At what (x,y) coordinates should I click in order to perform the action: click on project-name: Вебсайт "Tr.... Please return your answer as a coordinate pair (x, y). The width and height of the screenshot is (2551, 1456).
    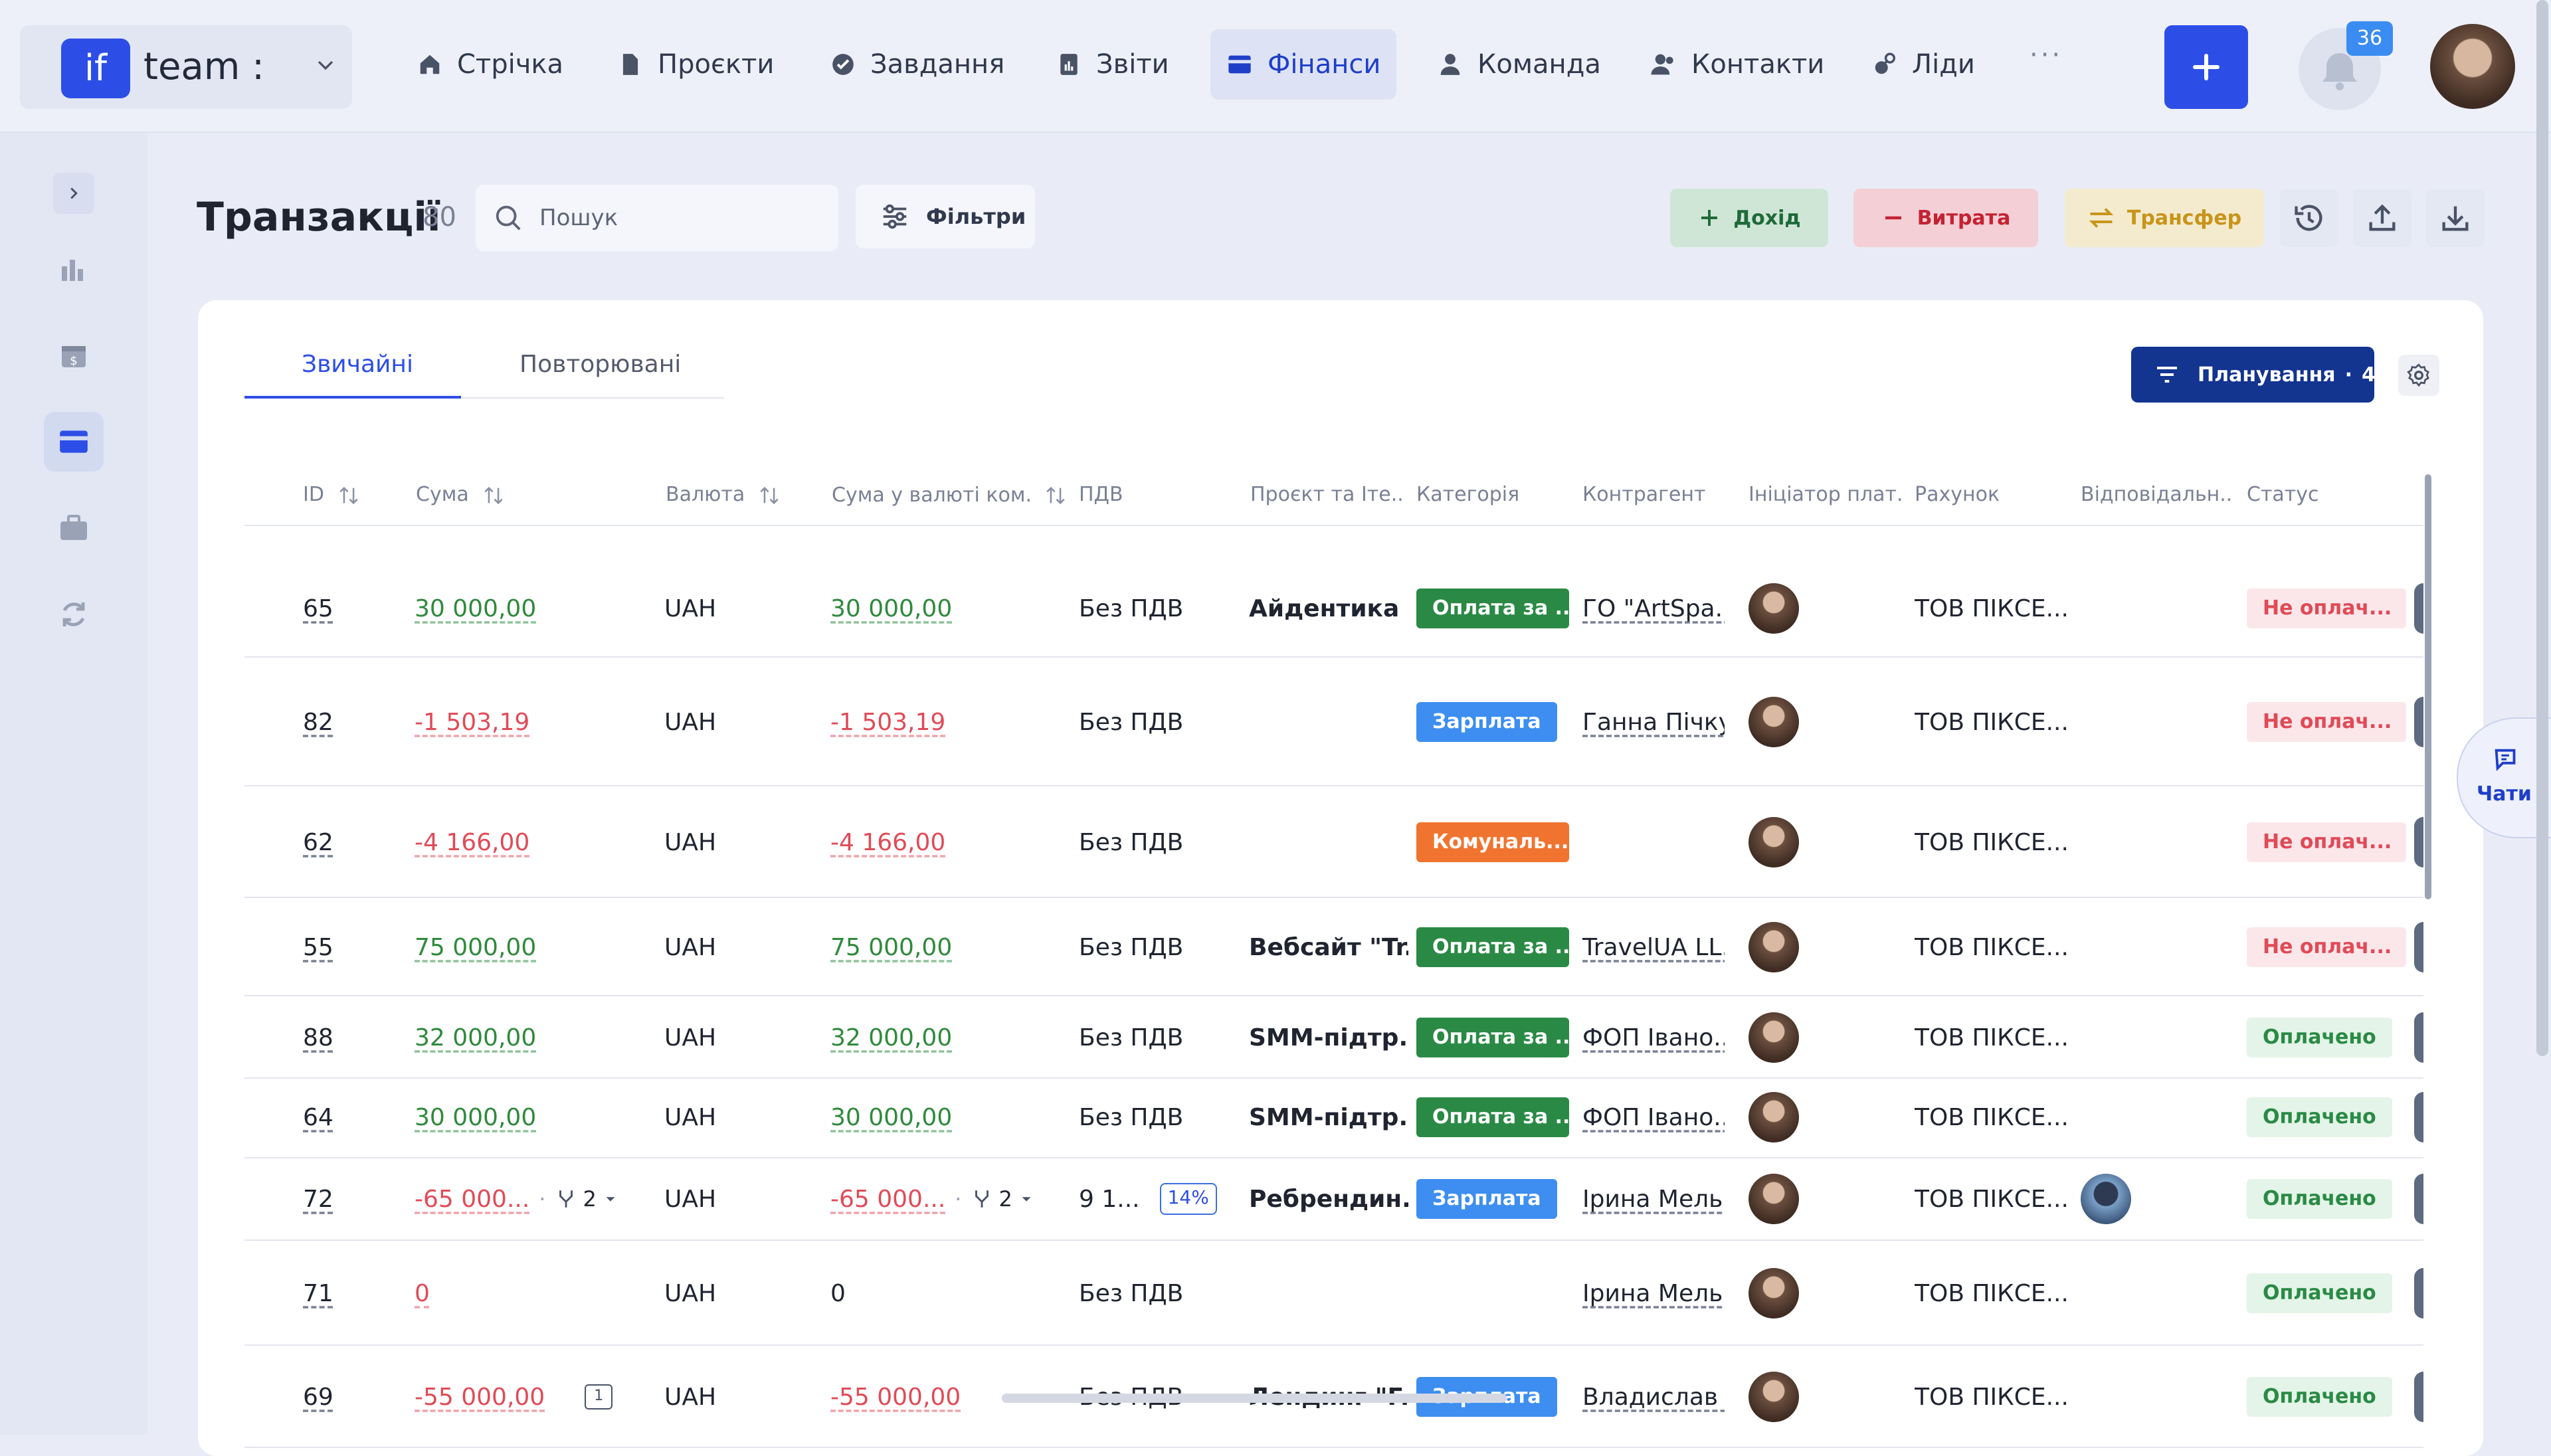
    Looking at the image, I should click on (1328, 947).